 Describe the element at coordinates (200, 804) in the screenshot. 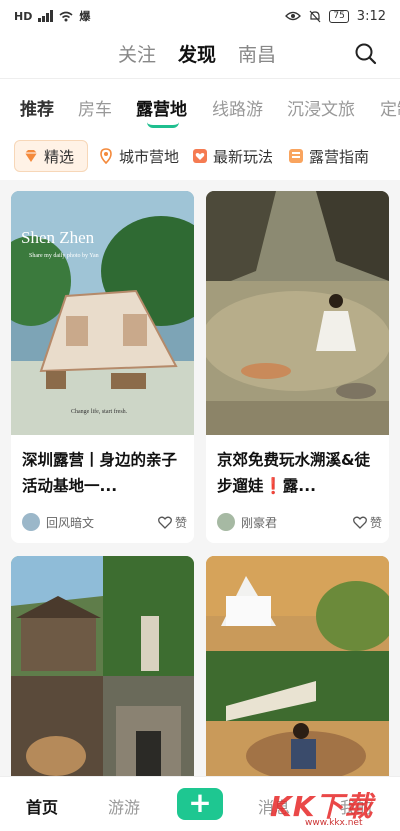

I see `publish-plus-button: +` at that location.